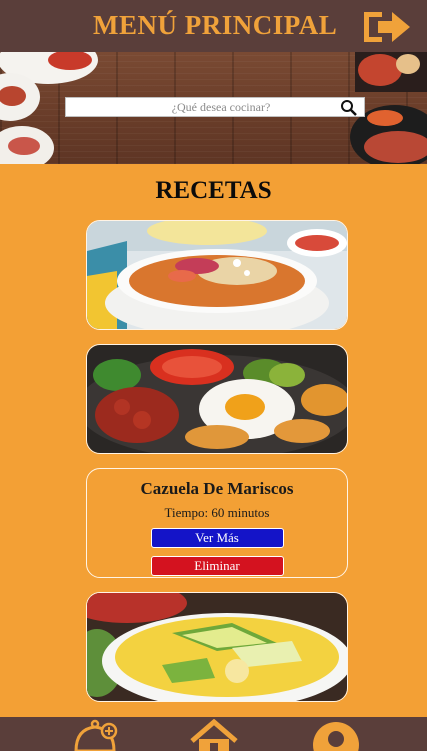  What do you see at coordinates (349, 108) in the screenshot?
I see `search-icon` at bounding box center [349, 108].